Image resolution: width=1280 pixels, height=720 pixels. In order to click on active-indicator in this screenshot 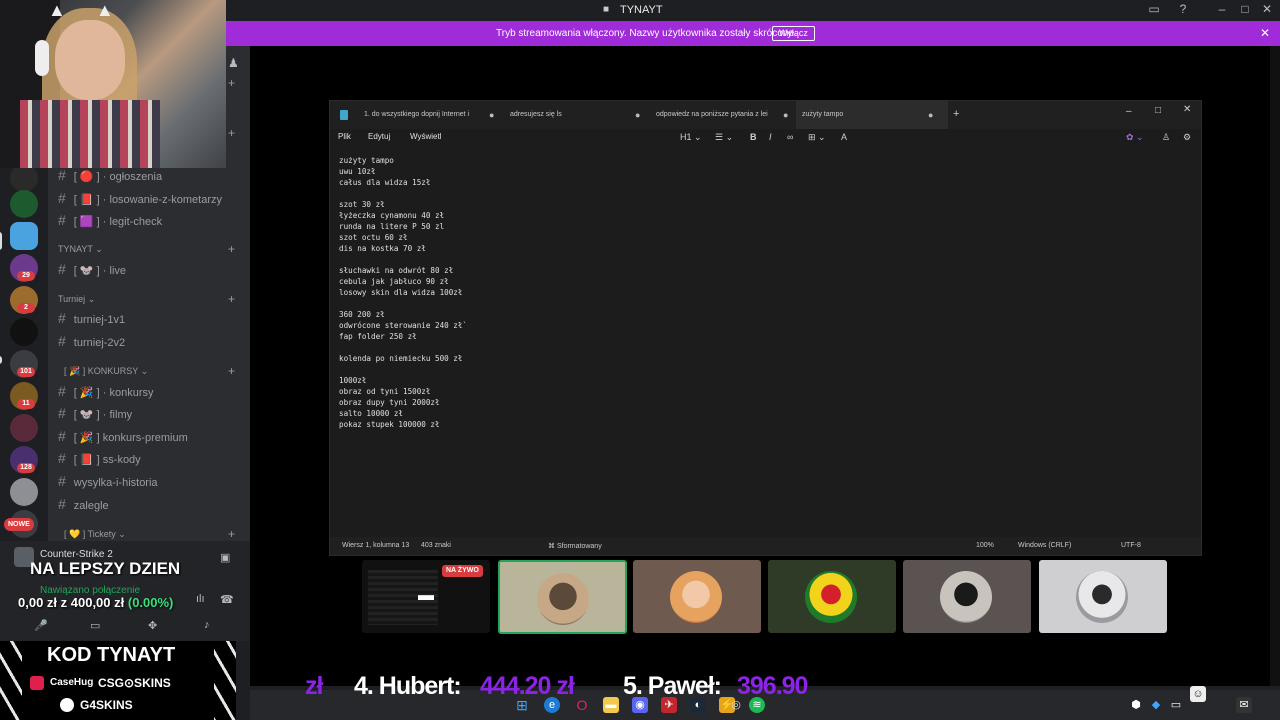, I will do `click(1, 241)`.